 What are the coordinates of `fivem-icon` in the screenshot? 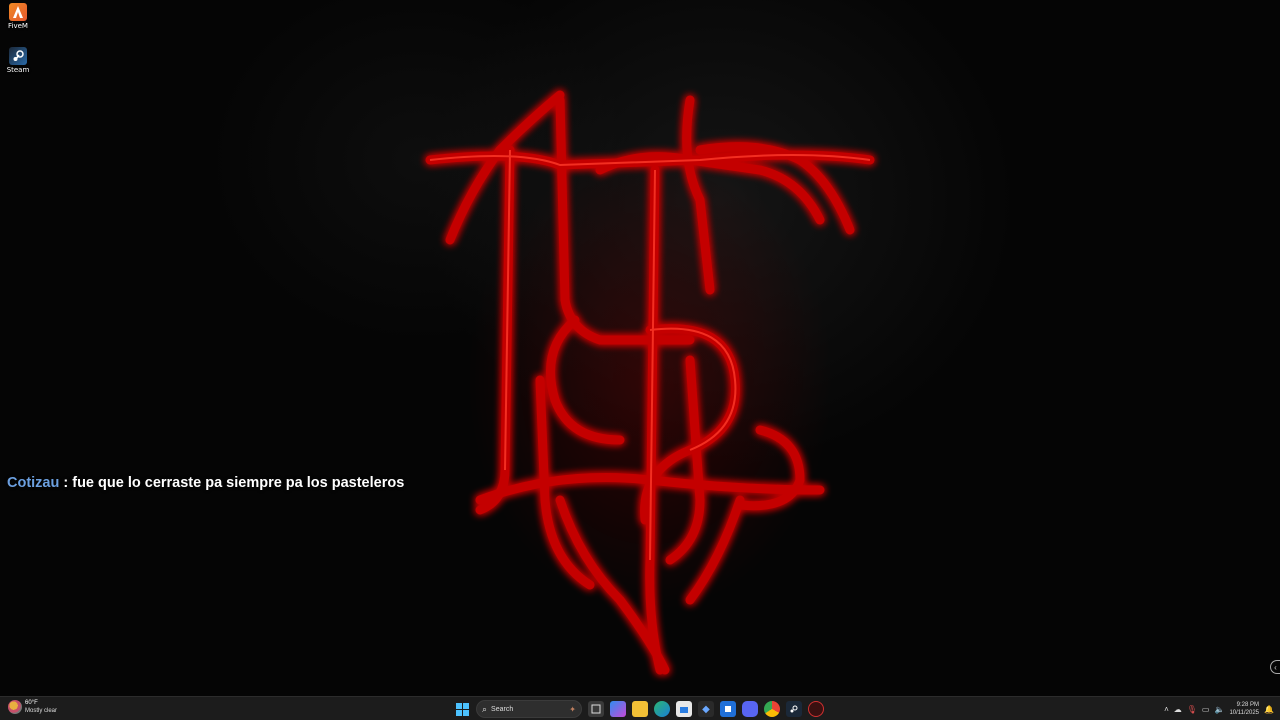 It's located at (18, 12).